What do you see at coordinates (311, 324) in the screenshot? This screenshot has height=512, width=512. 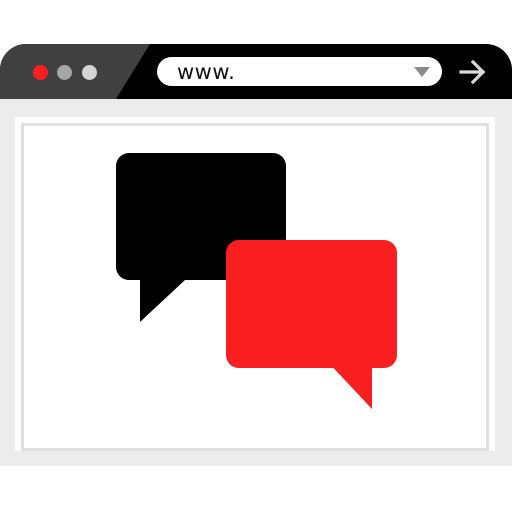 I see `red-speech-bubble` at bounding box center [311, 324].